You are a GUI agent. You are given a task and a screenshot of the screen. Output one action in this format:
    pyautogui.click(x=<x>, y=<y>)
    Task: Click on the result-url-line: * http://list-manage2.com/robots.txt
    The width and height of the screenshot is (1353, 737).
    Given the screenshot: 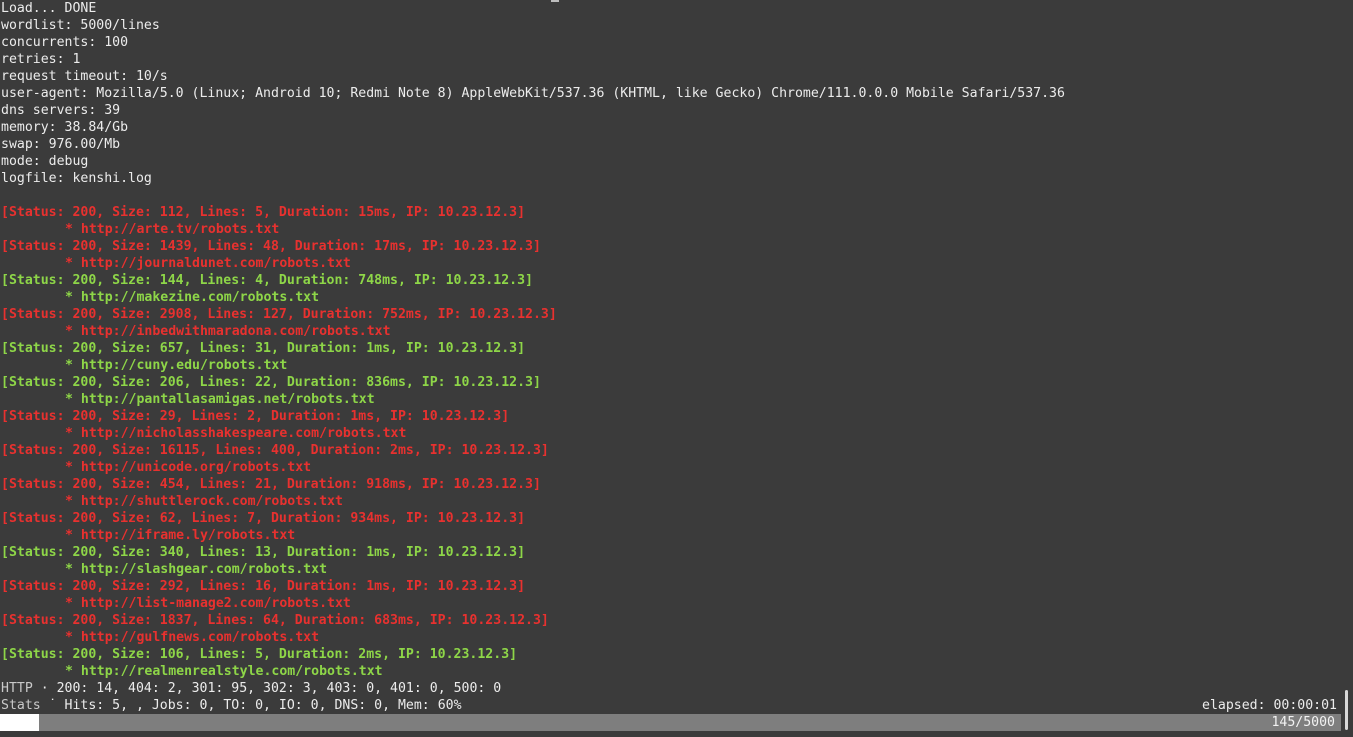 What is the action you would take?
    pyautogui.click(x=671, y=603)
    